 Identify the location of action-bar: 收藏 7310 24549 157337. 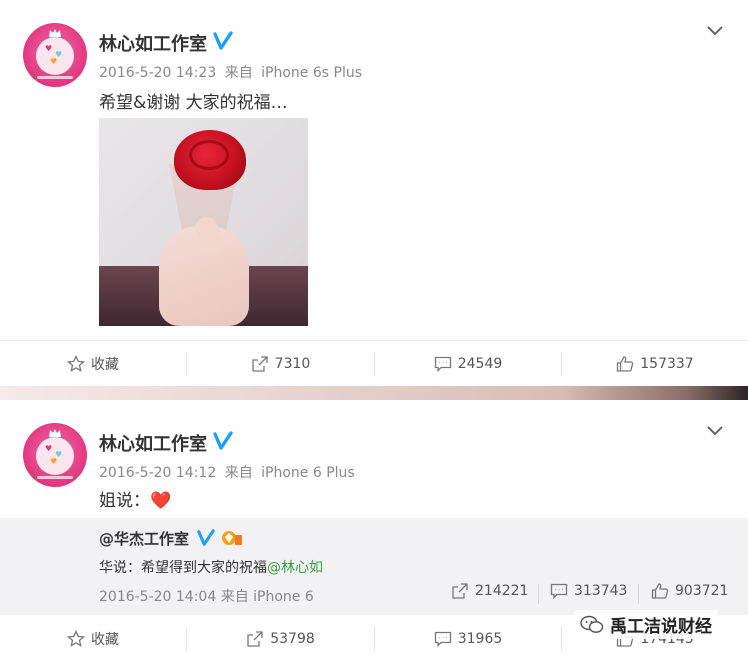
(374, 363).